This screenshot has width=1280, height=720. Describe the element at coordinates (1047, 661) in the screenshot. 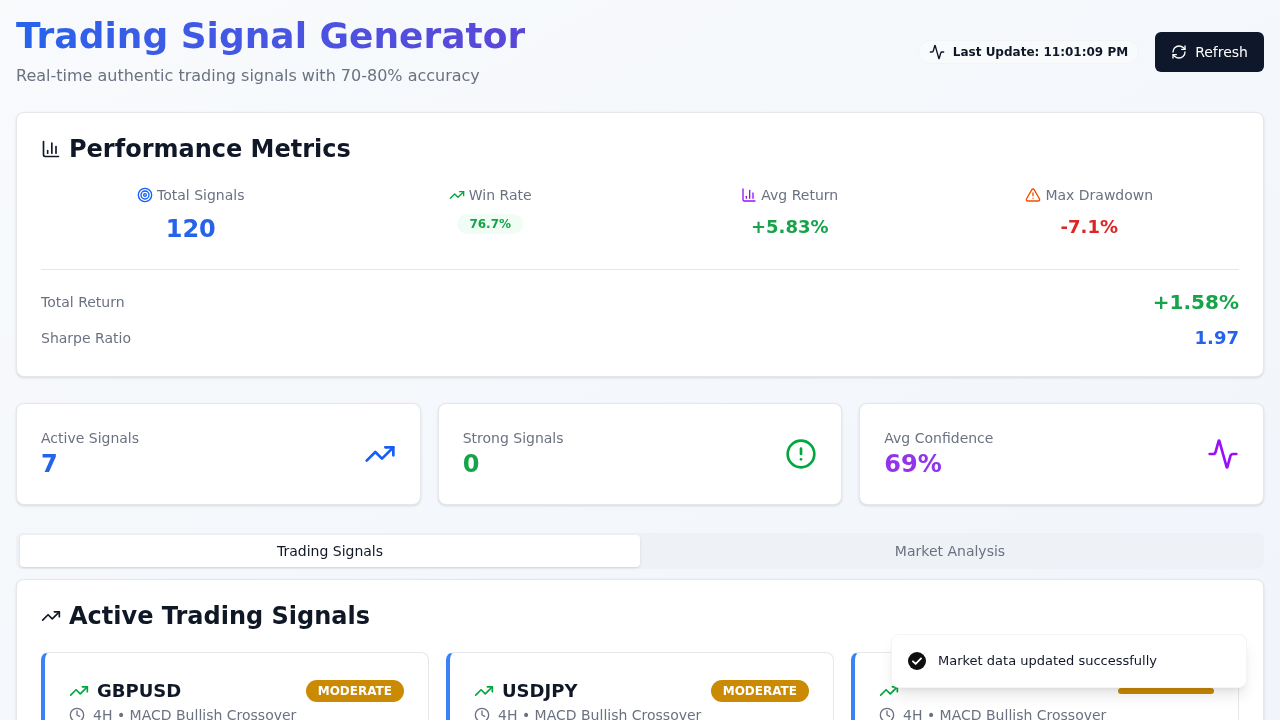

I see `toast-message: Market data updated successfully` at that location.